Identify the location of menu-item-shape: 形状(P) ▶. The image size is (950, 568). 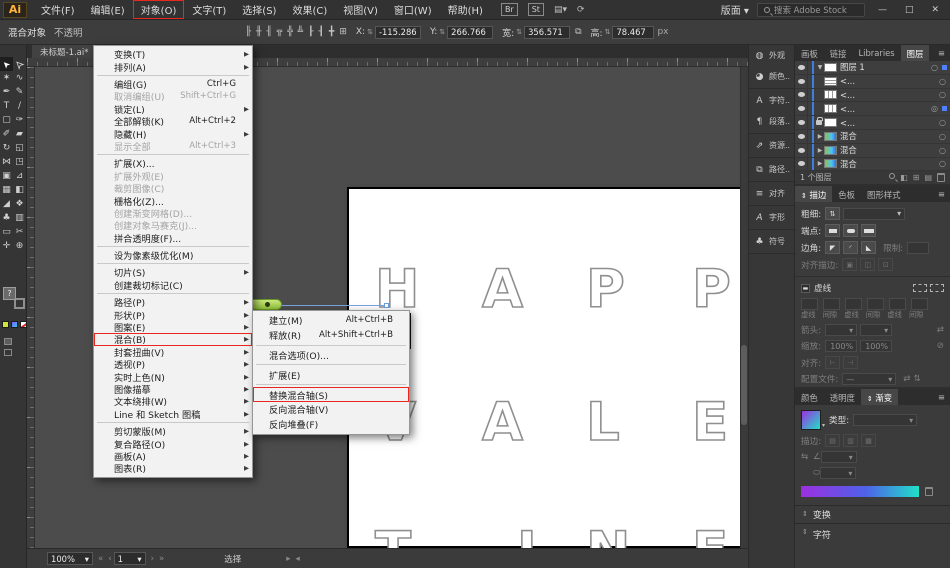
(173, 315).